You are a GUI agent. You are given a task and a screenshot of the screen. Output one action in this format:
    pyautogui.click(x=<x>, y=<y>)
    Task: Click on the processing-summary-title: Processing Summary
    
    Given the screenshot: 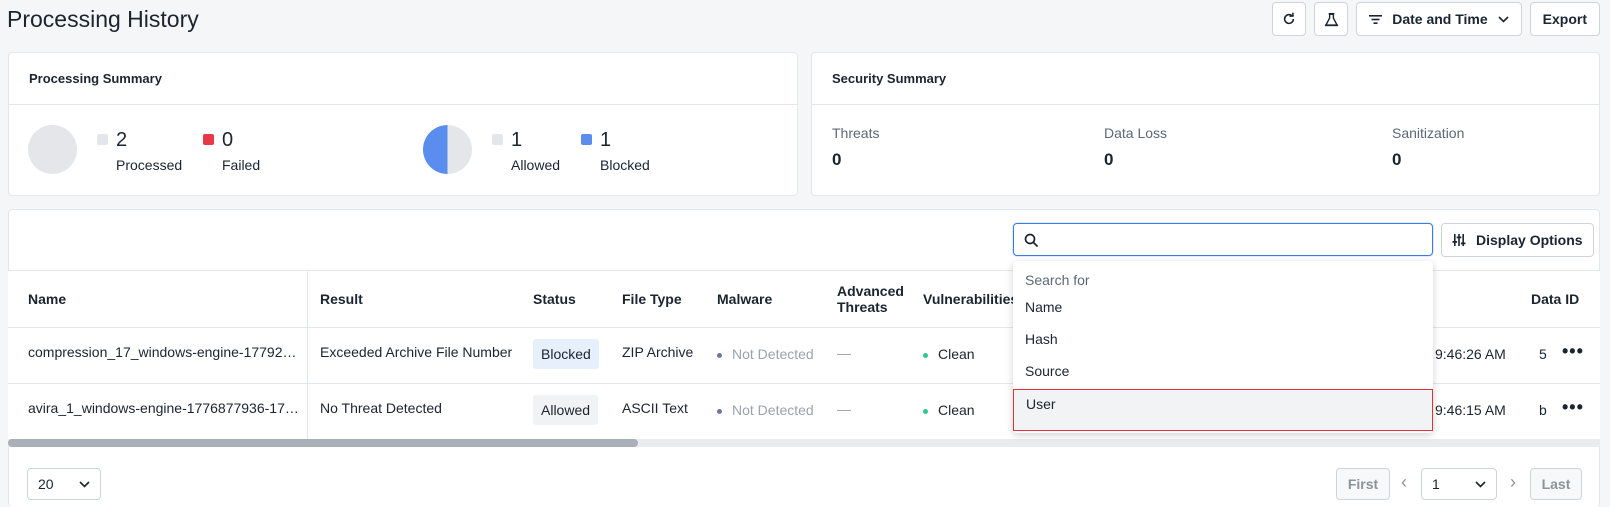 What is the action you would take?
    pyautogui.click(x=403, y=79)
    